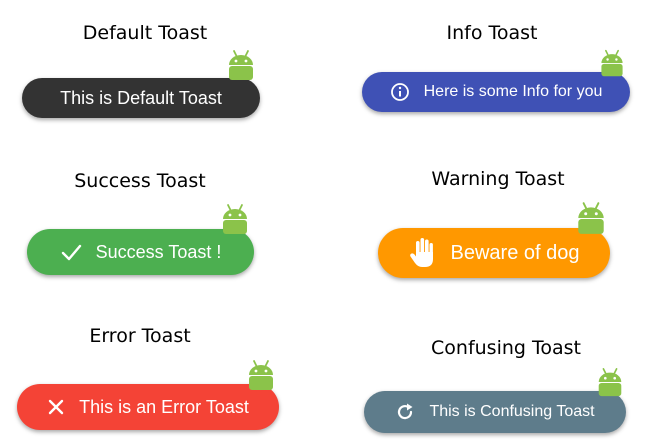 This screenshot has width=651, height=447. Describe the element at coordinates (56, 407) in the screenshot. I see `close-icon` at that location.